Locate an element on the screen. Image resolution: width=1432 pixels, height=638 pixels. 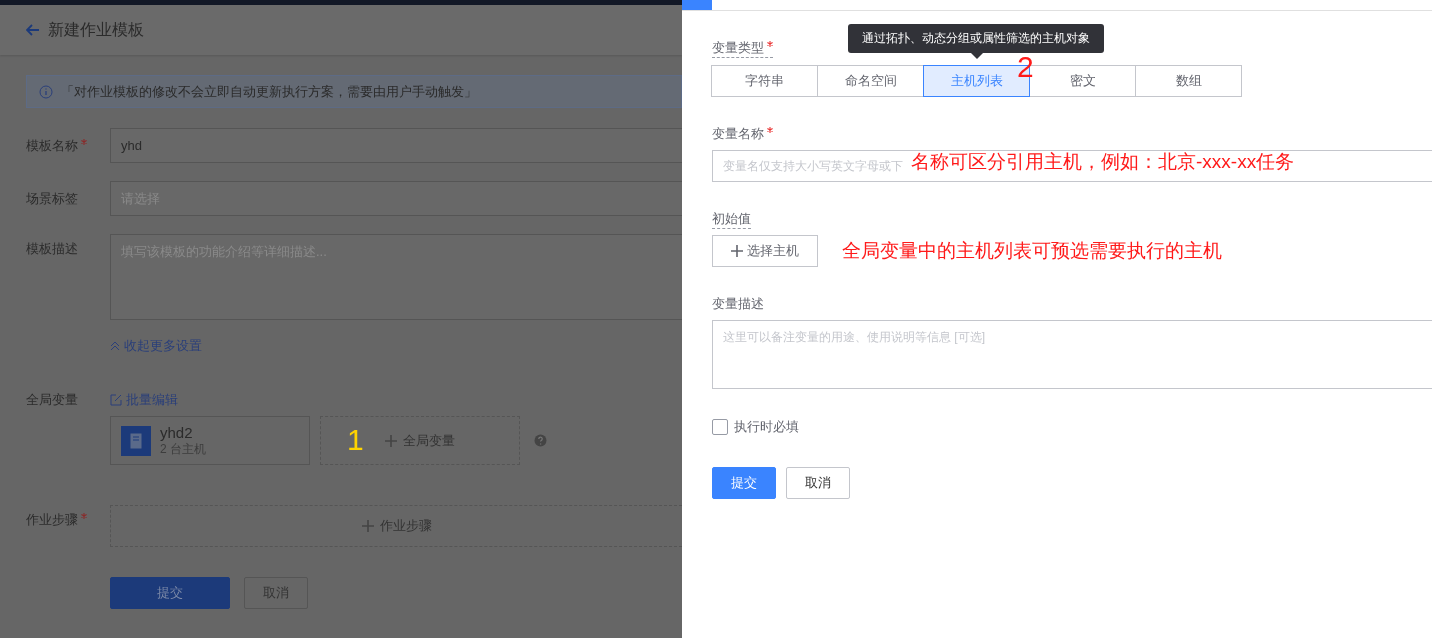
annotation-text: 全局变量中的主机列表可预选需要执行的主机 is located at coordinates (1032, 251).